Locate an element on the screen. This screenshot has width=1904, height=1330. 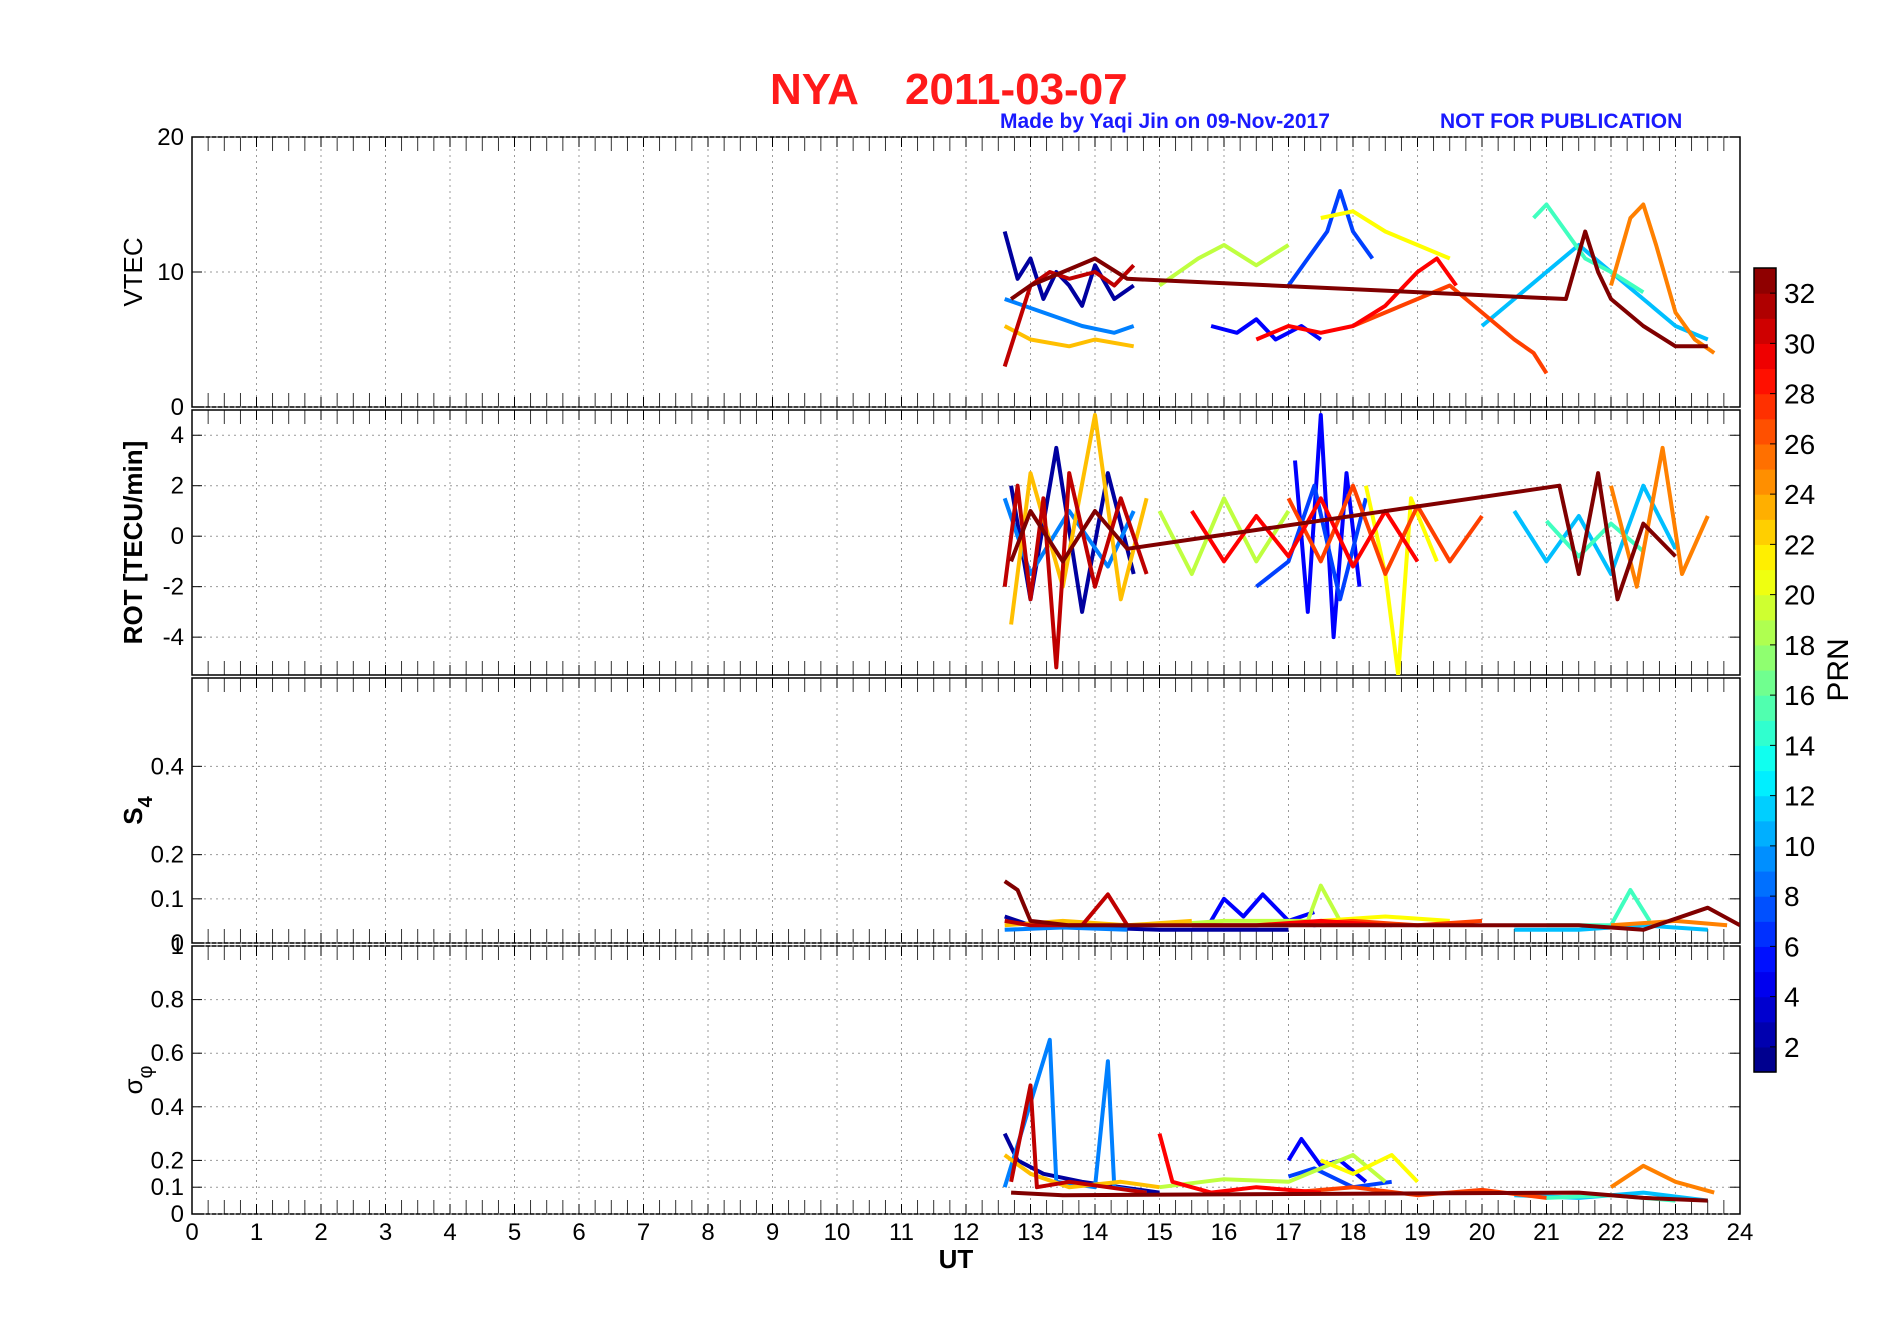
colorbar-tick-label: 14 is located at coordinates (1799, 745).